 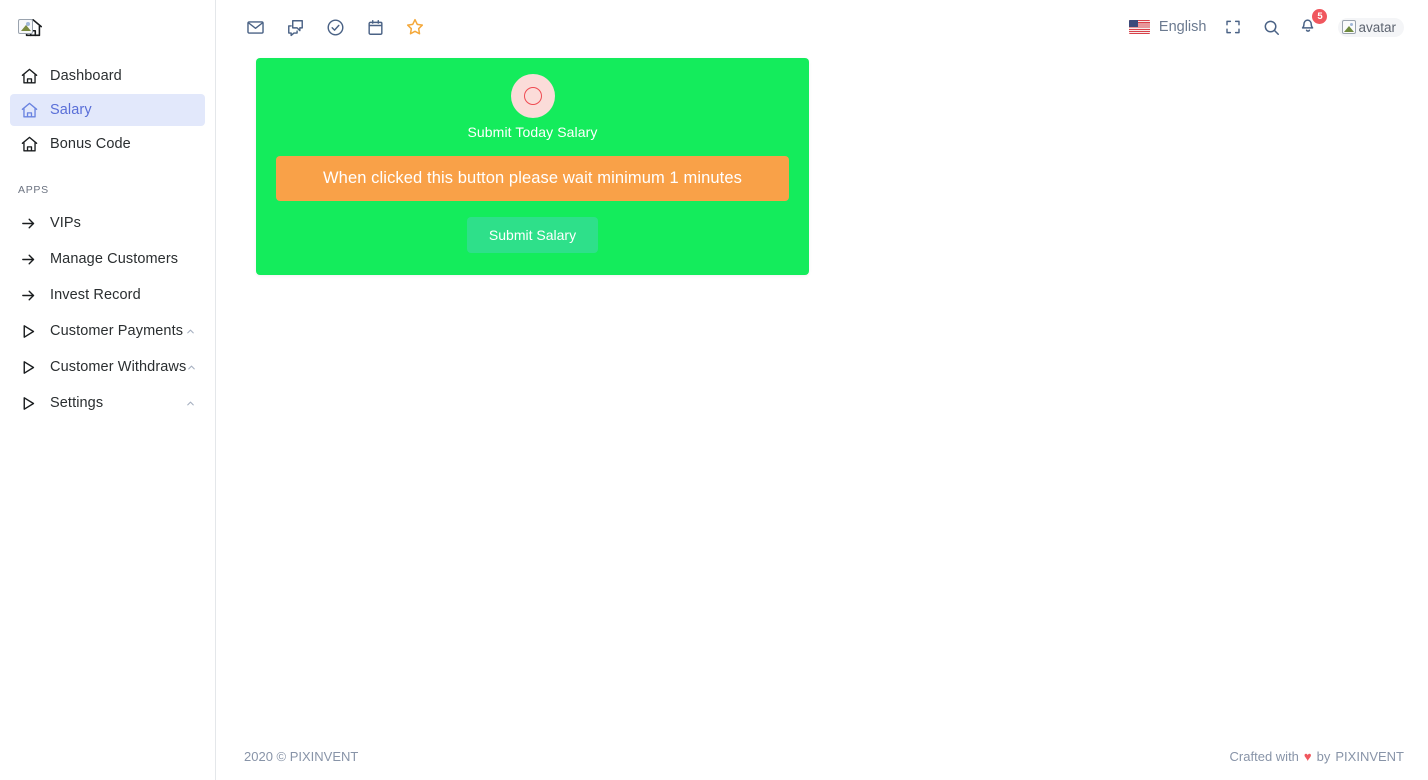 I want to click on calendar-icon, so click(x=375, y=27).